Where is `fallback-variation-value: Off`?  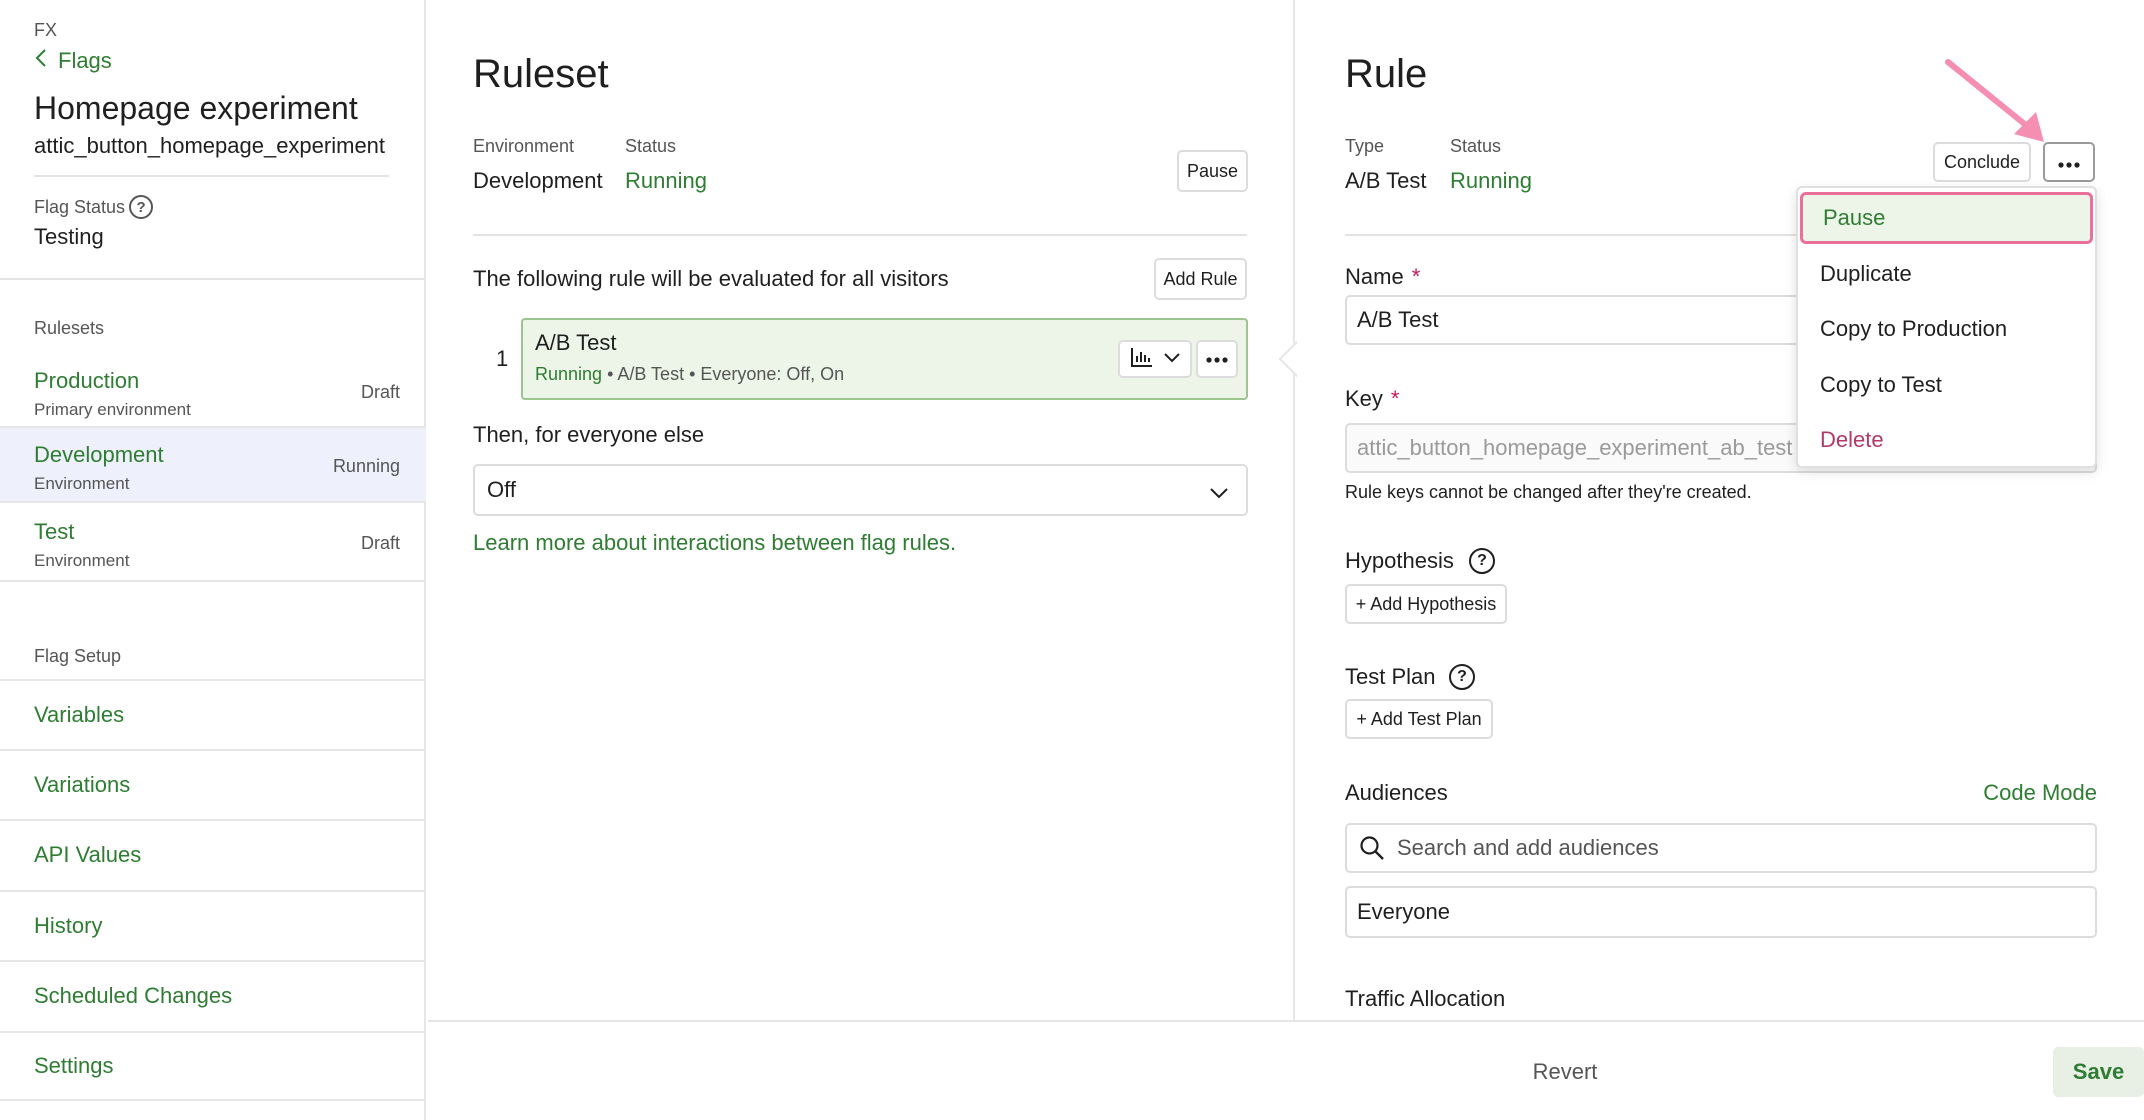
fallback-variation-value: Off is located at coordinates (501, 489).